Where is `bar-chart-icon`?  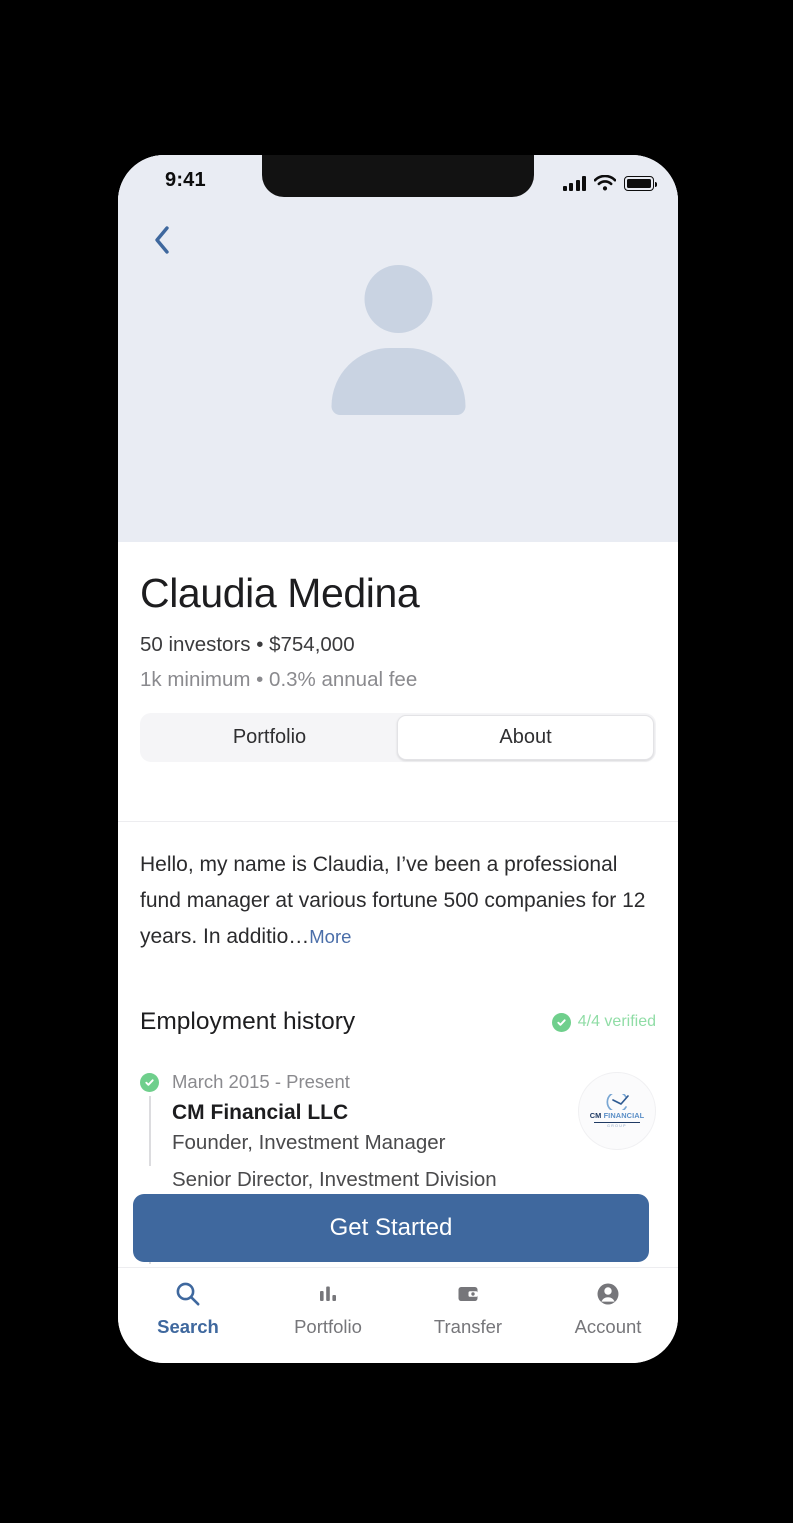 bar-chart-icon is located at coordinates (328, 1294).